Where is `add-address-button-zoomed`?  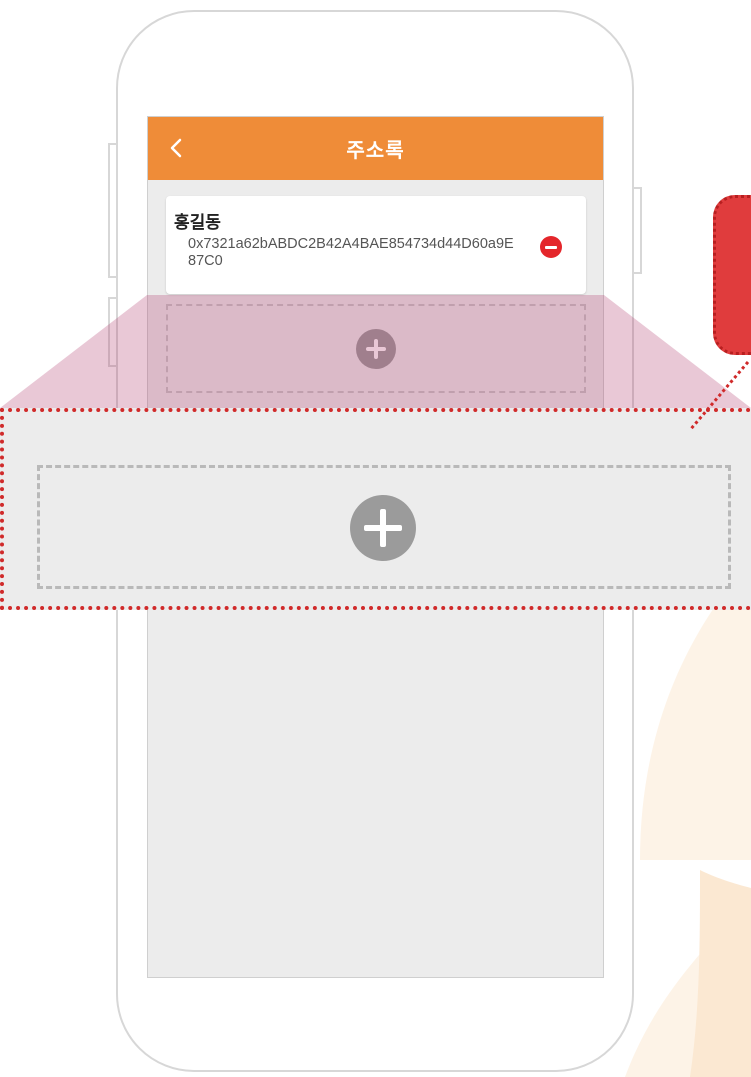 add-address-button-zoomed is located at coordinates (384, 527).